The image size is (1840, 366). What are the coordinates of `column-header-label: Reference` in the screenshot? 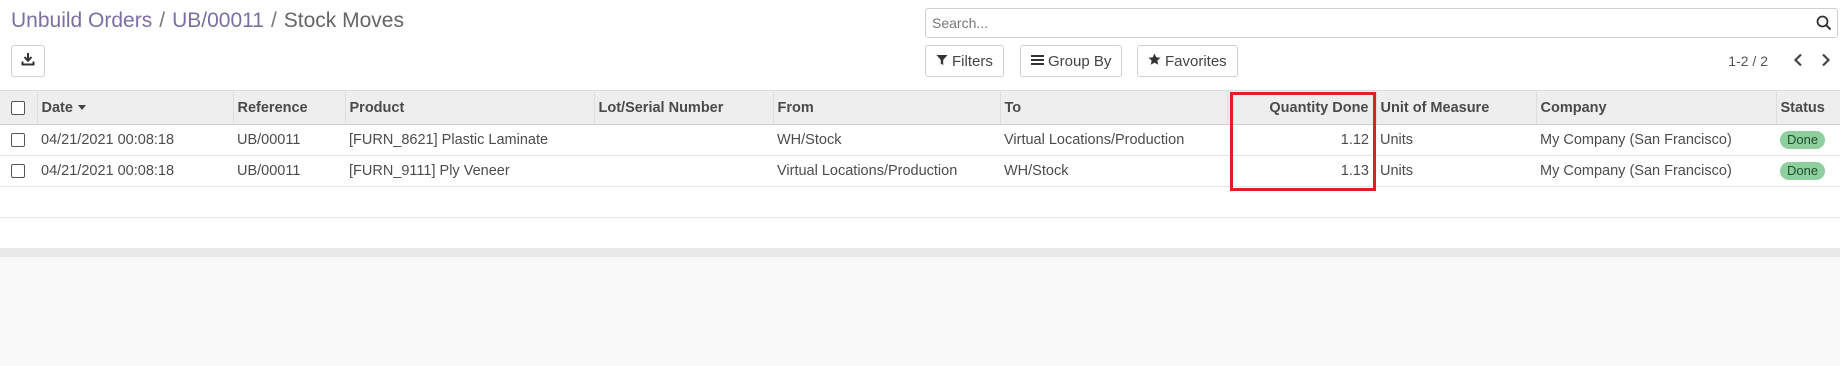 It's located at (272, 107).